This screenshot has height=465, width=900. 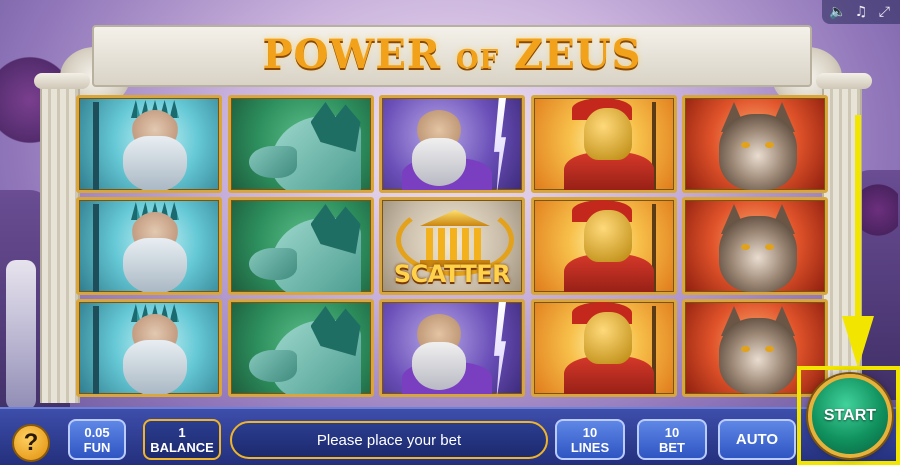 I want to click on volume-icon: 🔈, so click(x=838, y=12).